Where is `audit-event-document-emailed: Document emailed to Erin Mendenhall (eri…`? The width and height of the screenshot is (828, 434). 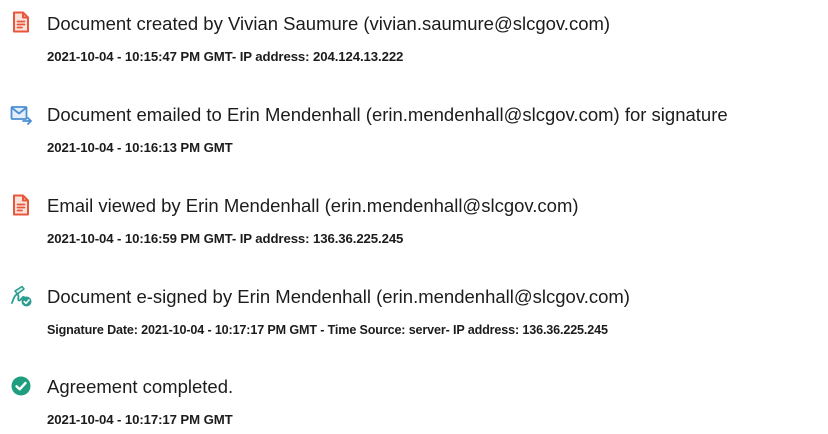 audit-event-document-emailed: Document emailed to Erin Mendenhall (eri… is located at coordinates (414, 132).